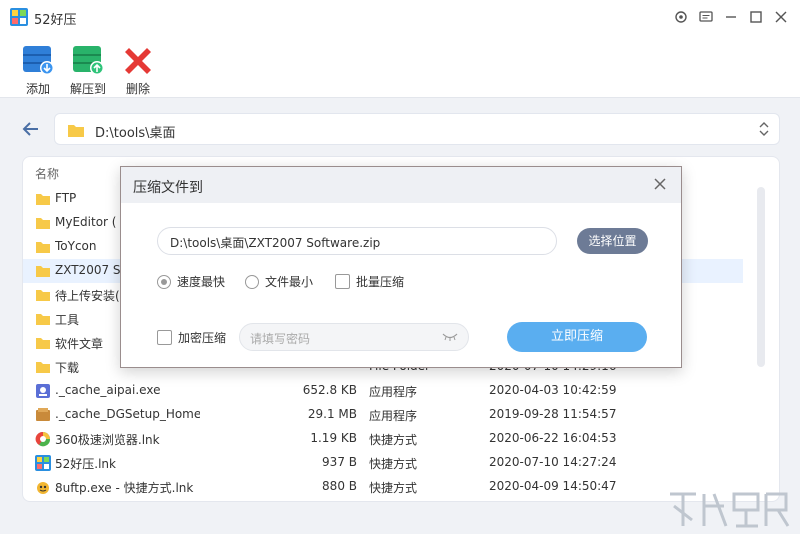 This screenshot has width=800, height=534. Describe the element at coordinates (43, 415) in the screenshot. I see `installer-icon` at that location.